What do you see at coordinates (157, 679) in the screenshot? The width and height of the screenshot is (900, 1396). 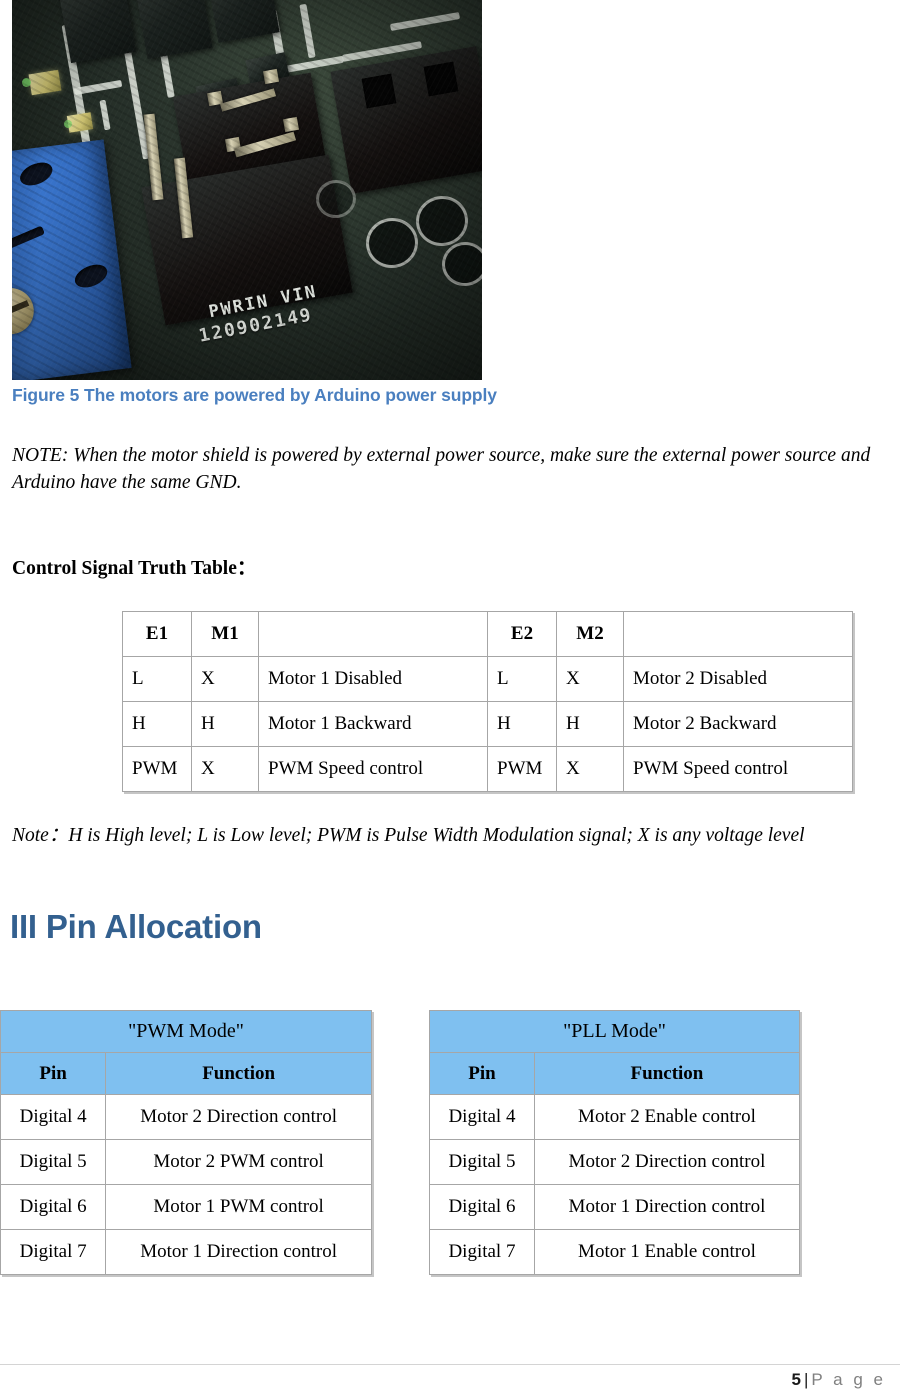 I see `cell-e1: L` at bounding box center [157, 679].